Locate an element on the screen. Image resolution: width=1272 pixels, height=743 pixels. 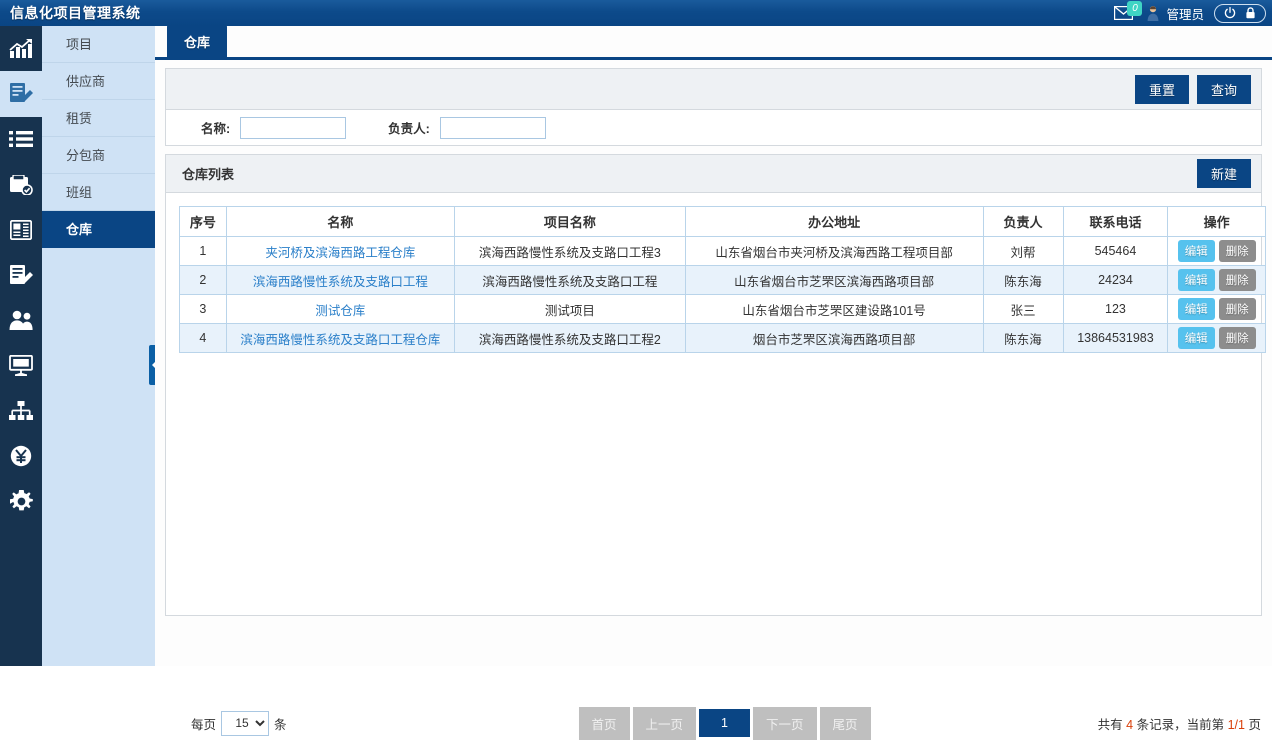
reset-button: 重置 is located at coordinates (1161, 89).